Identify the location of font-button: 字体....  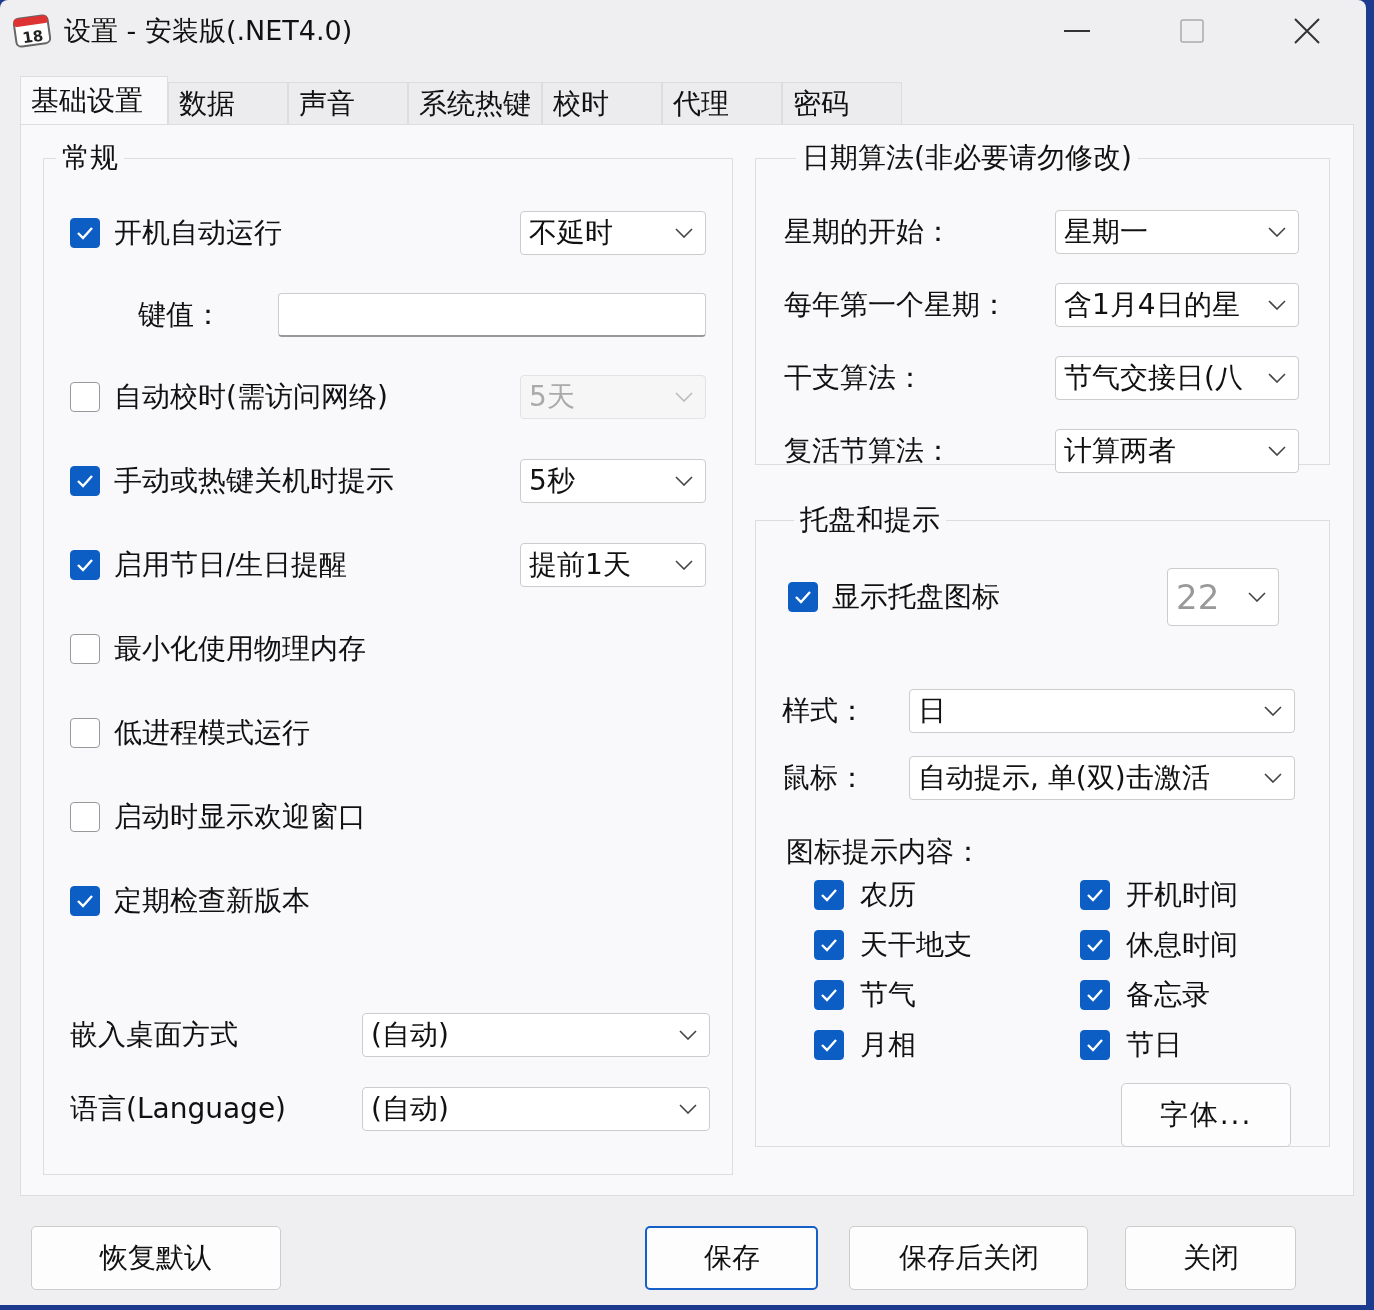
(1206, 1115).